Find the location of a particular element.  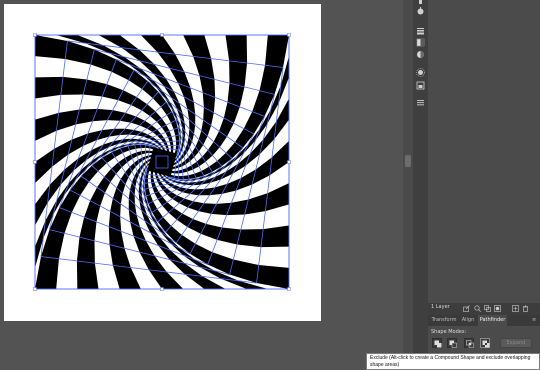

mask-icon is located at coordinates (497, 308).